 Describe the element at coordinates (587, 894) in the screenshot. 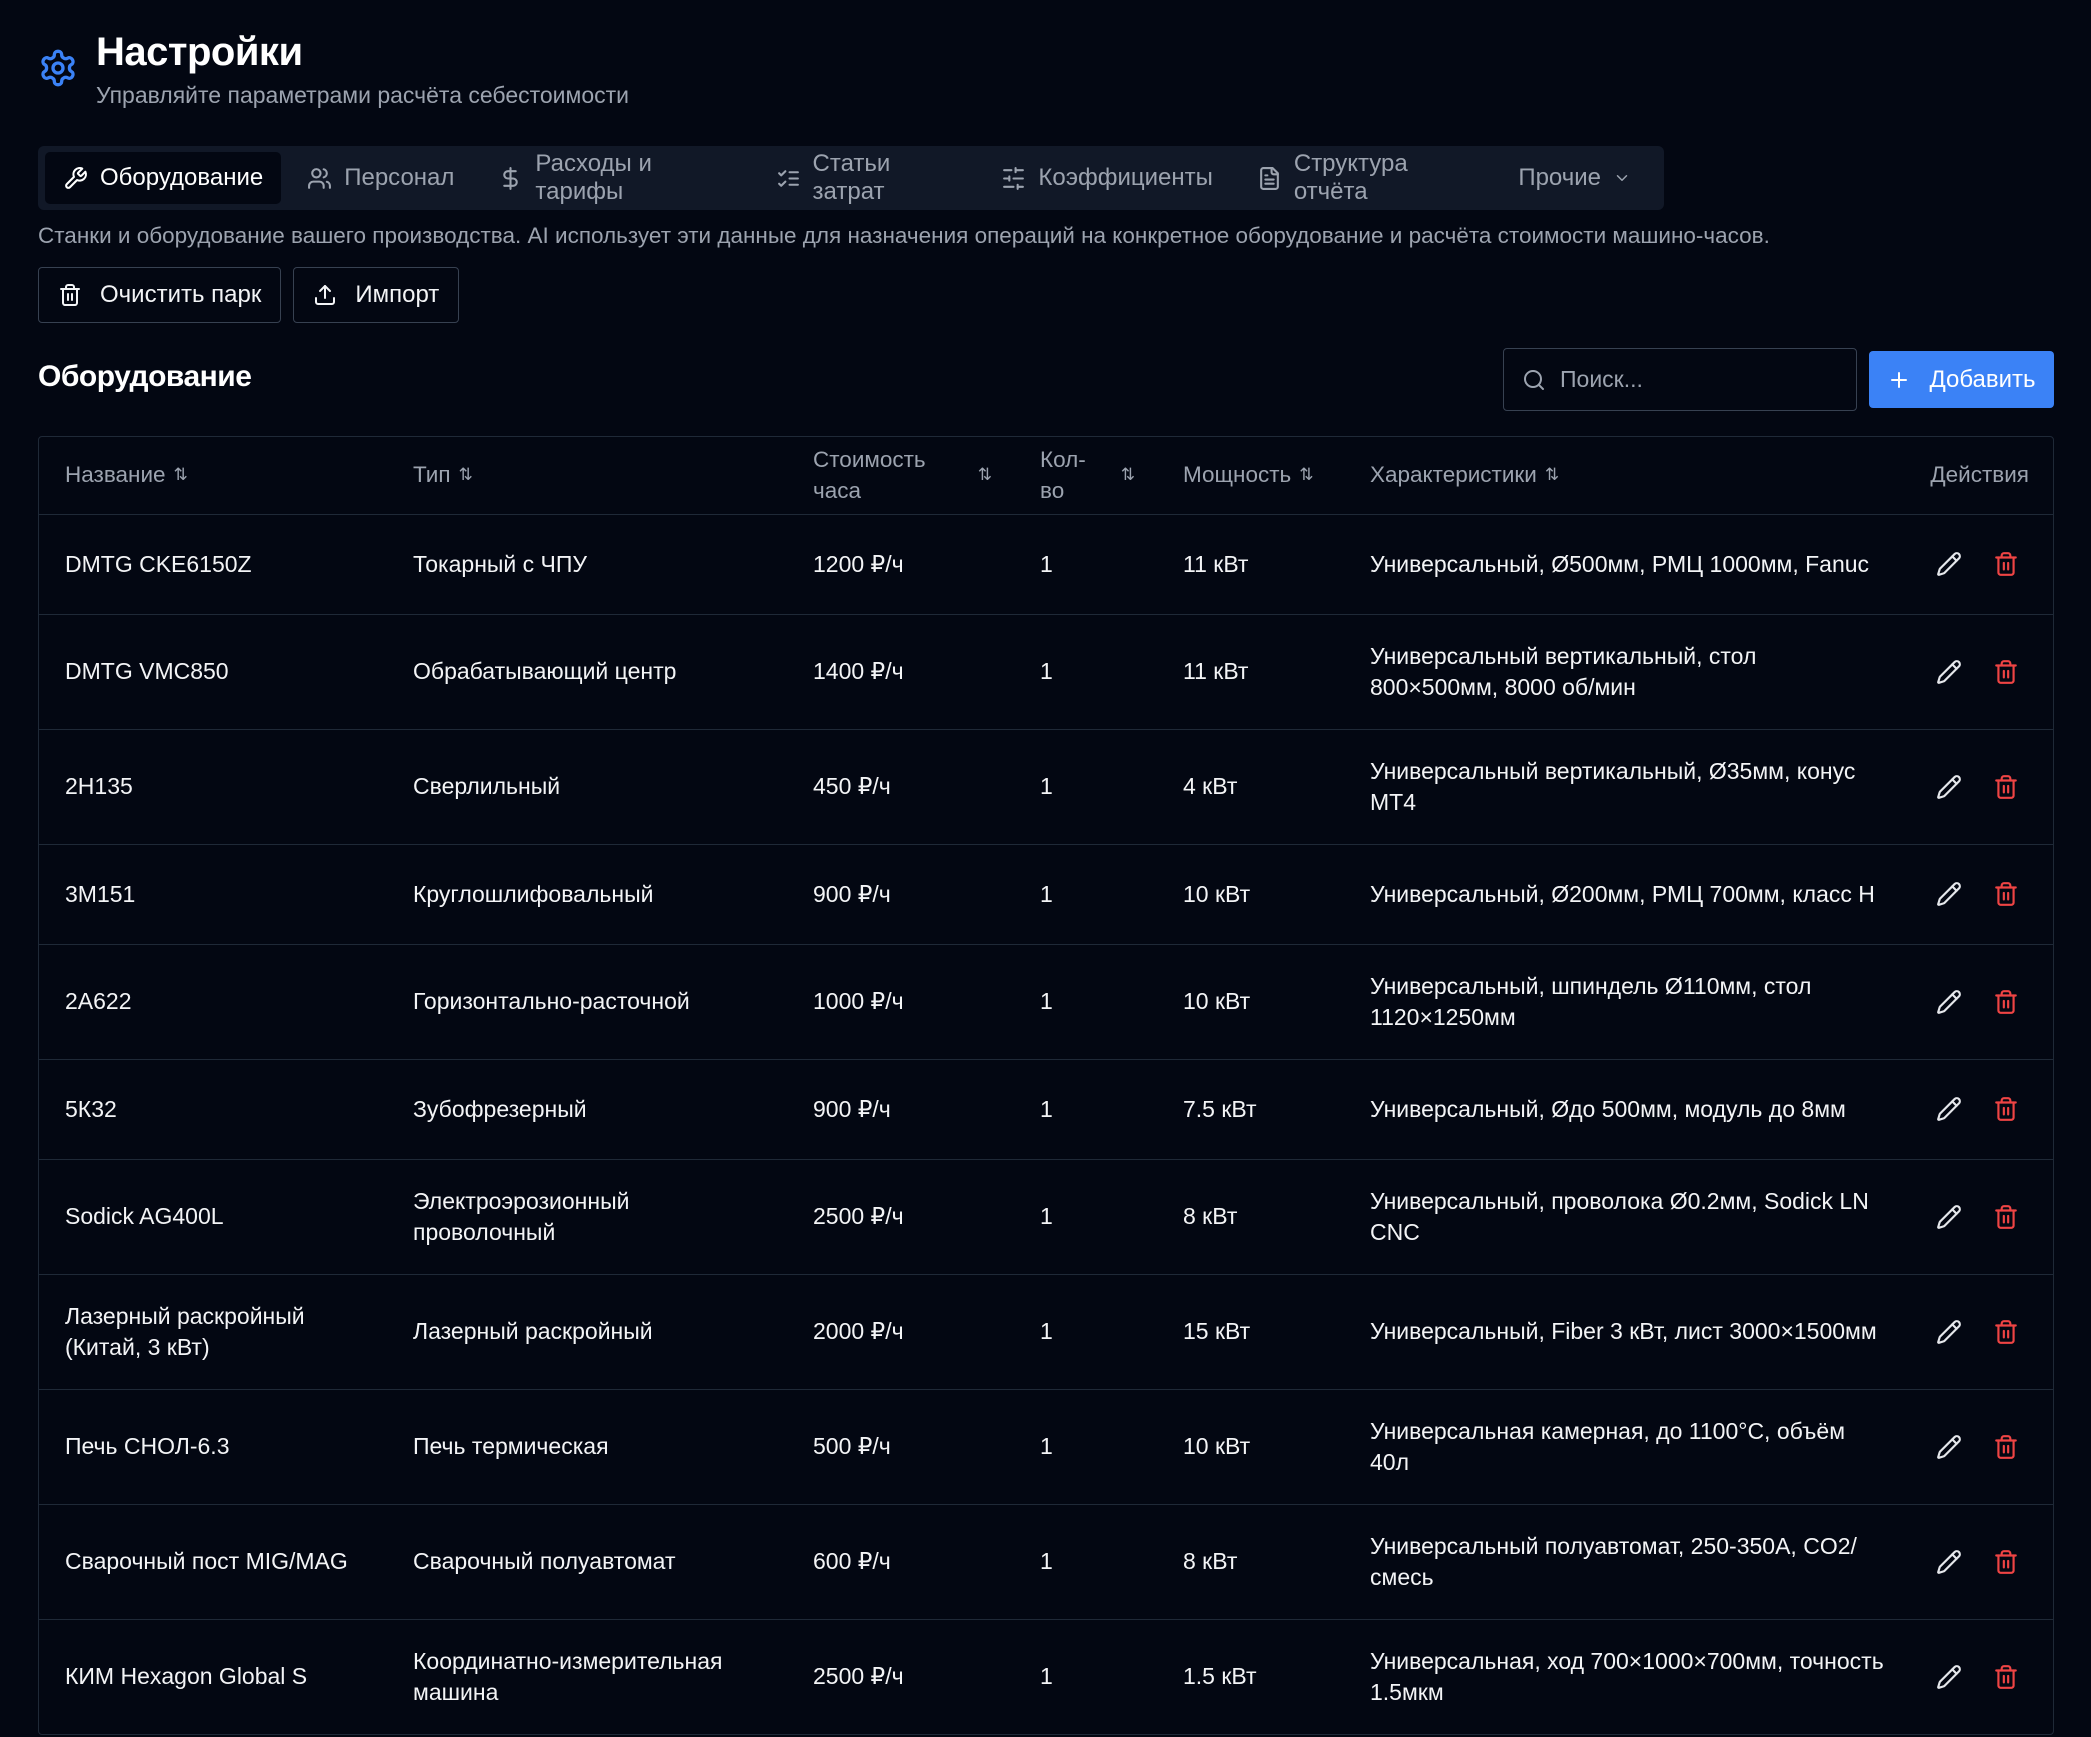

I see `cell-type: Круглошлифовальный` at that location.